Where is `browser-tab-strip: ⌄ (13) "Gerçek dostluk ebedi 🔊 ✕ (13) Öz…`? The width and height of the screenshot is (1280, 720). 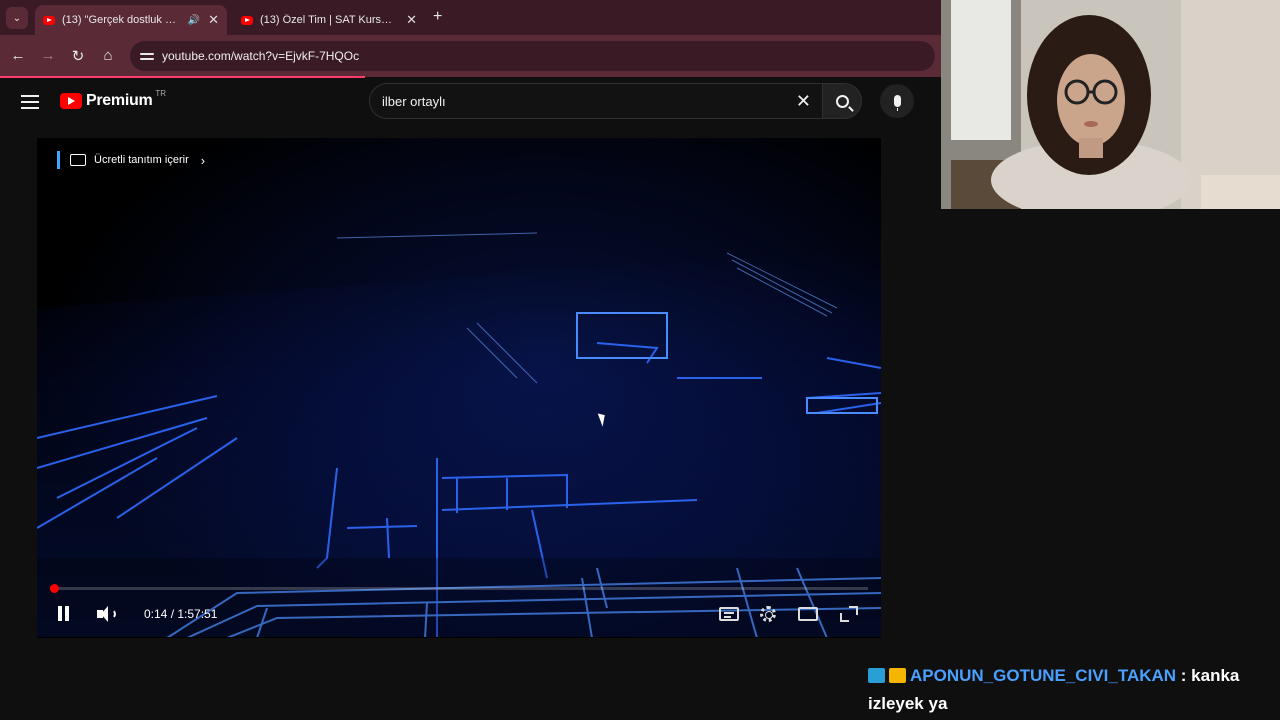
browser-tab-strip: ⌄ (13) "Gerçek dostluk ebedi 🔊 ✕ (13) Öz… is located at coordinates (470, 17).